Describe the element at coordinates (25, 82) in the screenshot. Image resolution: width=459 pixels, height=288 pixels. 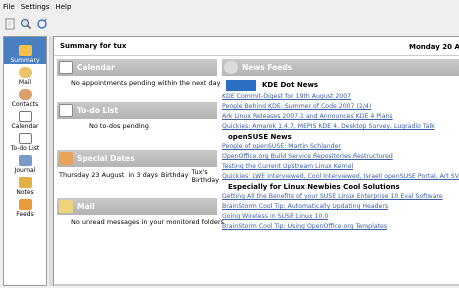
I see `sidebar-item-label: Mail` at that location.